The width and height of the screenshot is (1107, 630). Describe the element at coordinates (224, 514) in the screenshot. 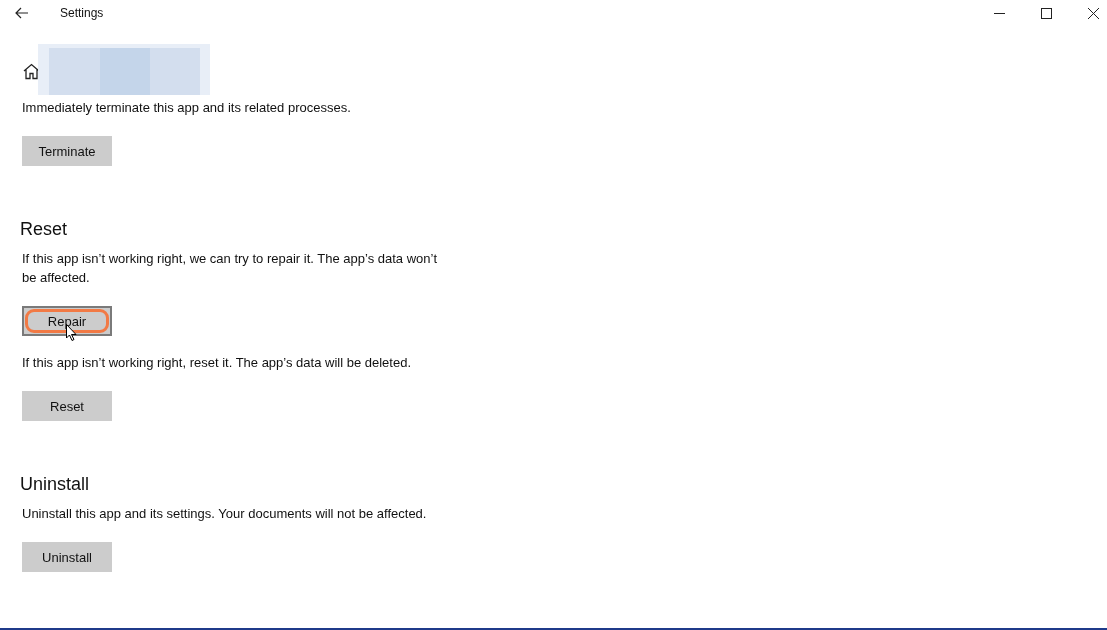

I see `description-text: Uninstall this app and its settings. Your documents will not be affected.` at that location.